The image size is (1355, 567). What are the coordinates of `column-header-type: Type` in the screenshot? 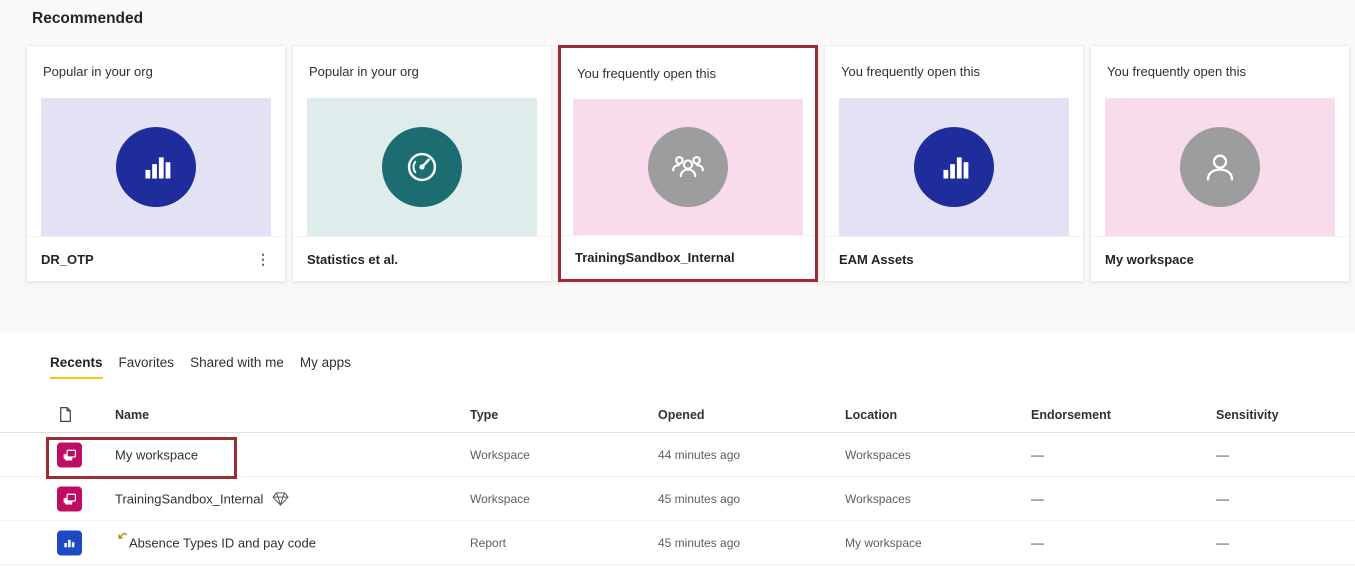 It's located at (484, 415).